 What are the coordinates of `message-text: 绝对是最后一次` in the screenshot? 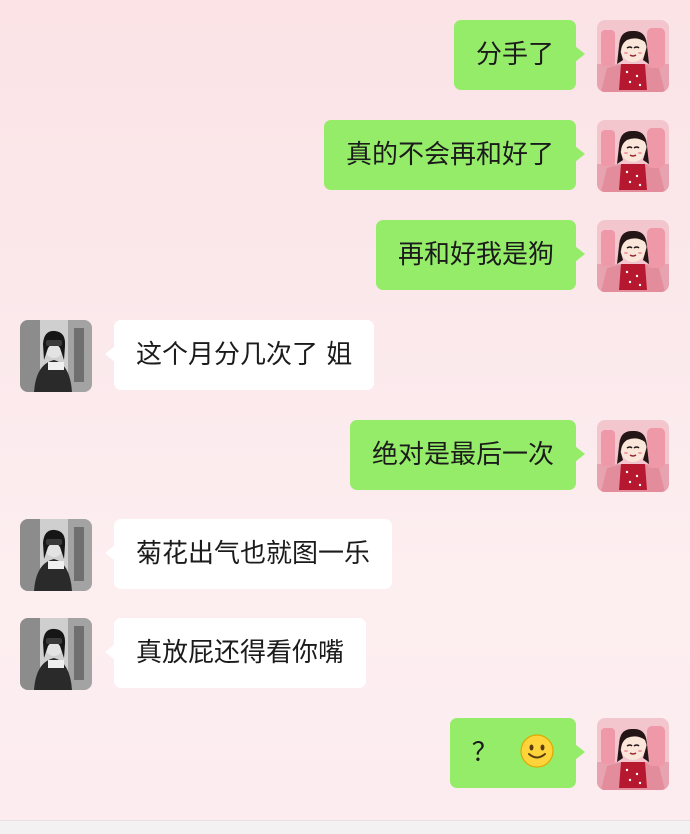 It's located at (462, 455).